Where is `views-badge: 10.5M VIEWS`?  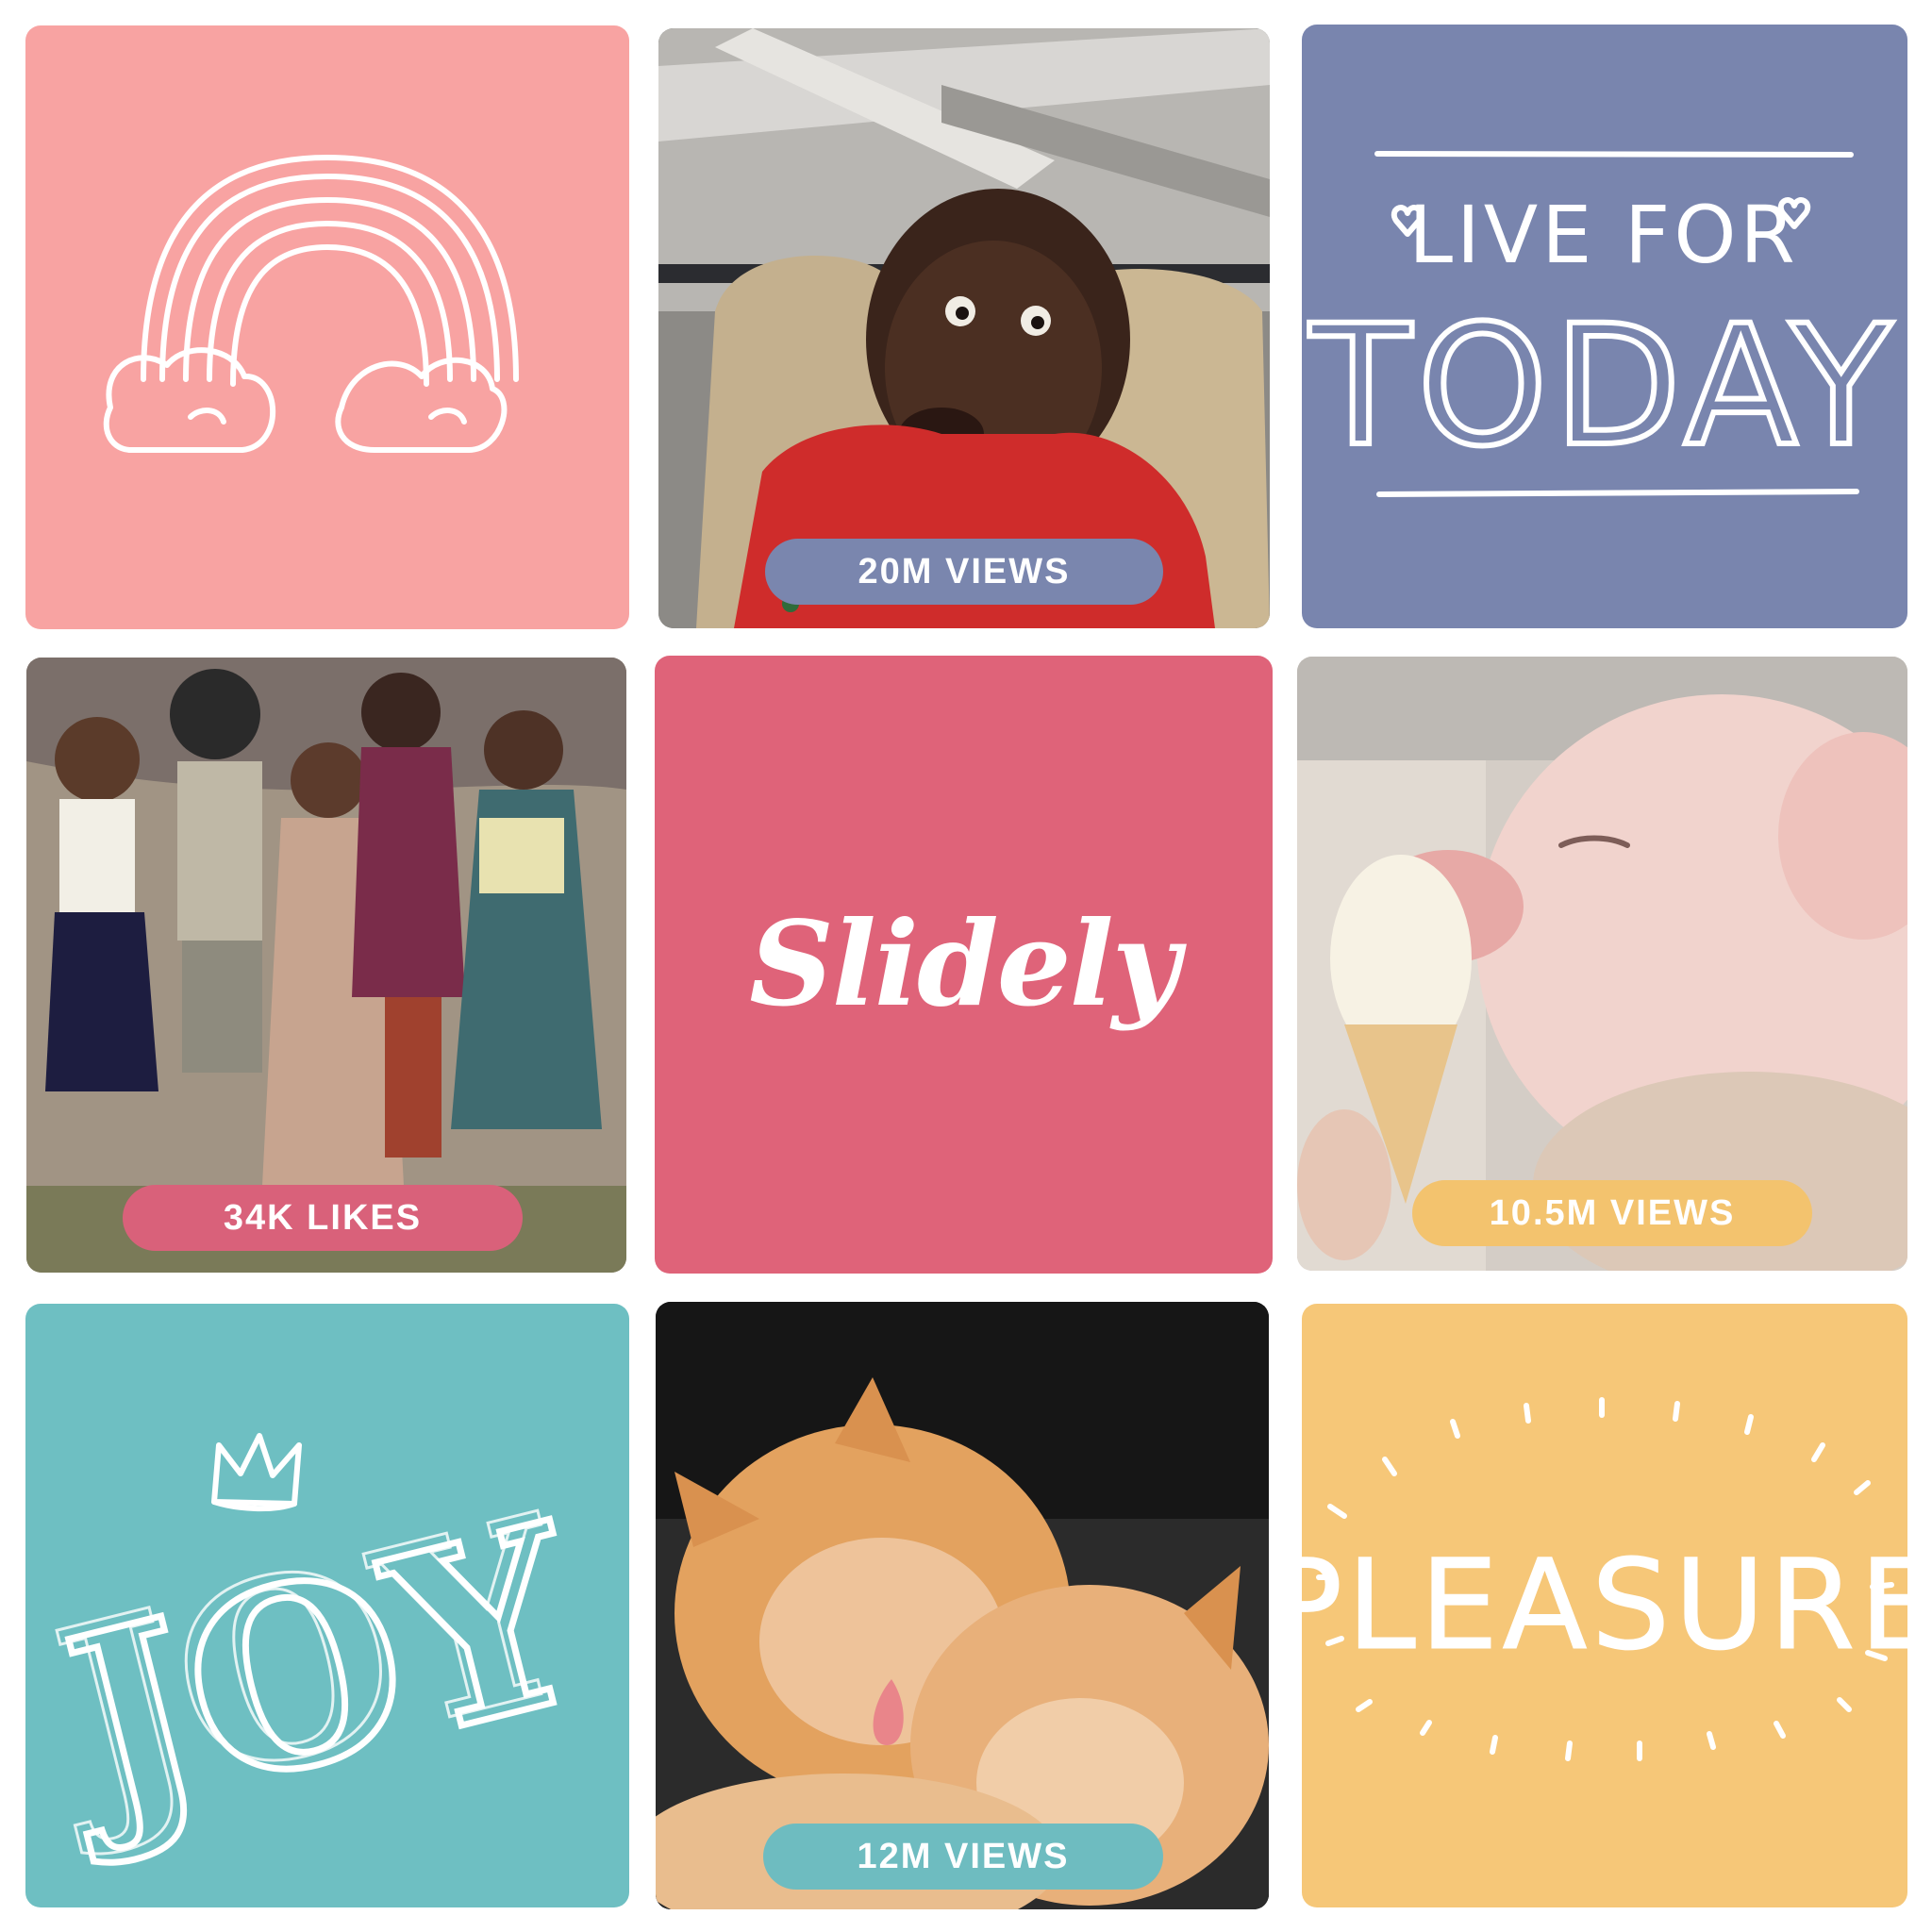
views-badge: 10.5M VIEWS is located at coordinates (1612, 1213).